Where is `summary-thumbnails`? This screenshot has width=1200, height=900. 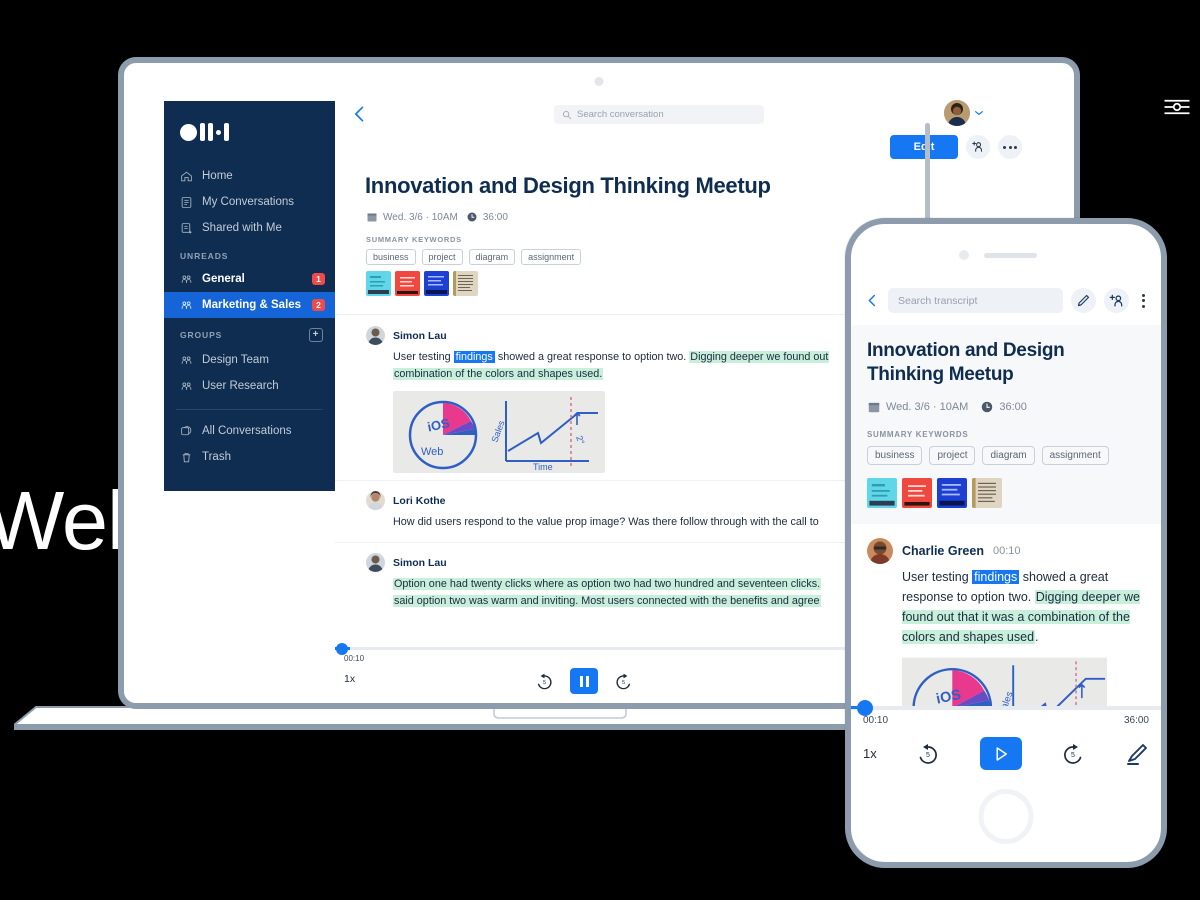
summary-thumbnails is located at coordinates (1006, 492).